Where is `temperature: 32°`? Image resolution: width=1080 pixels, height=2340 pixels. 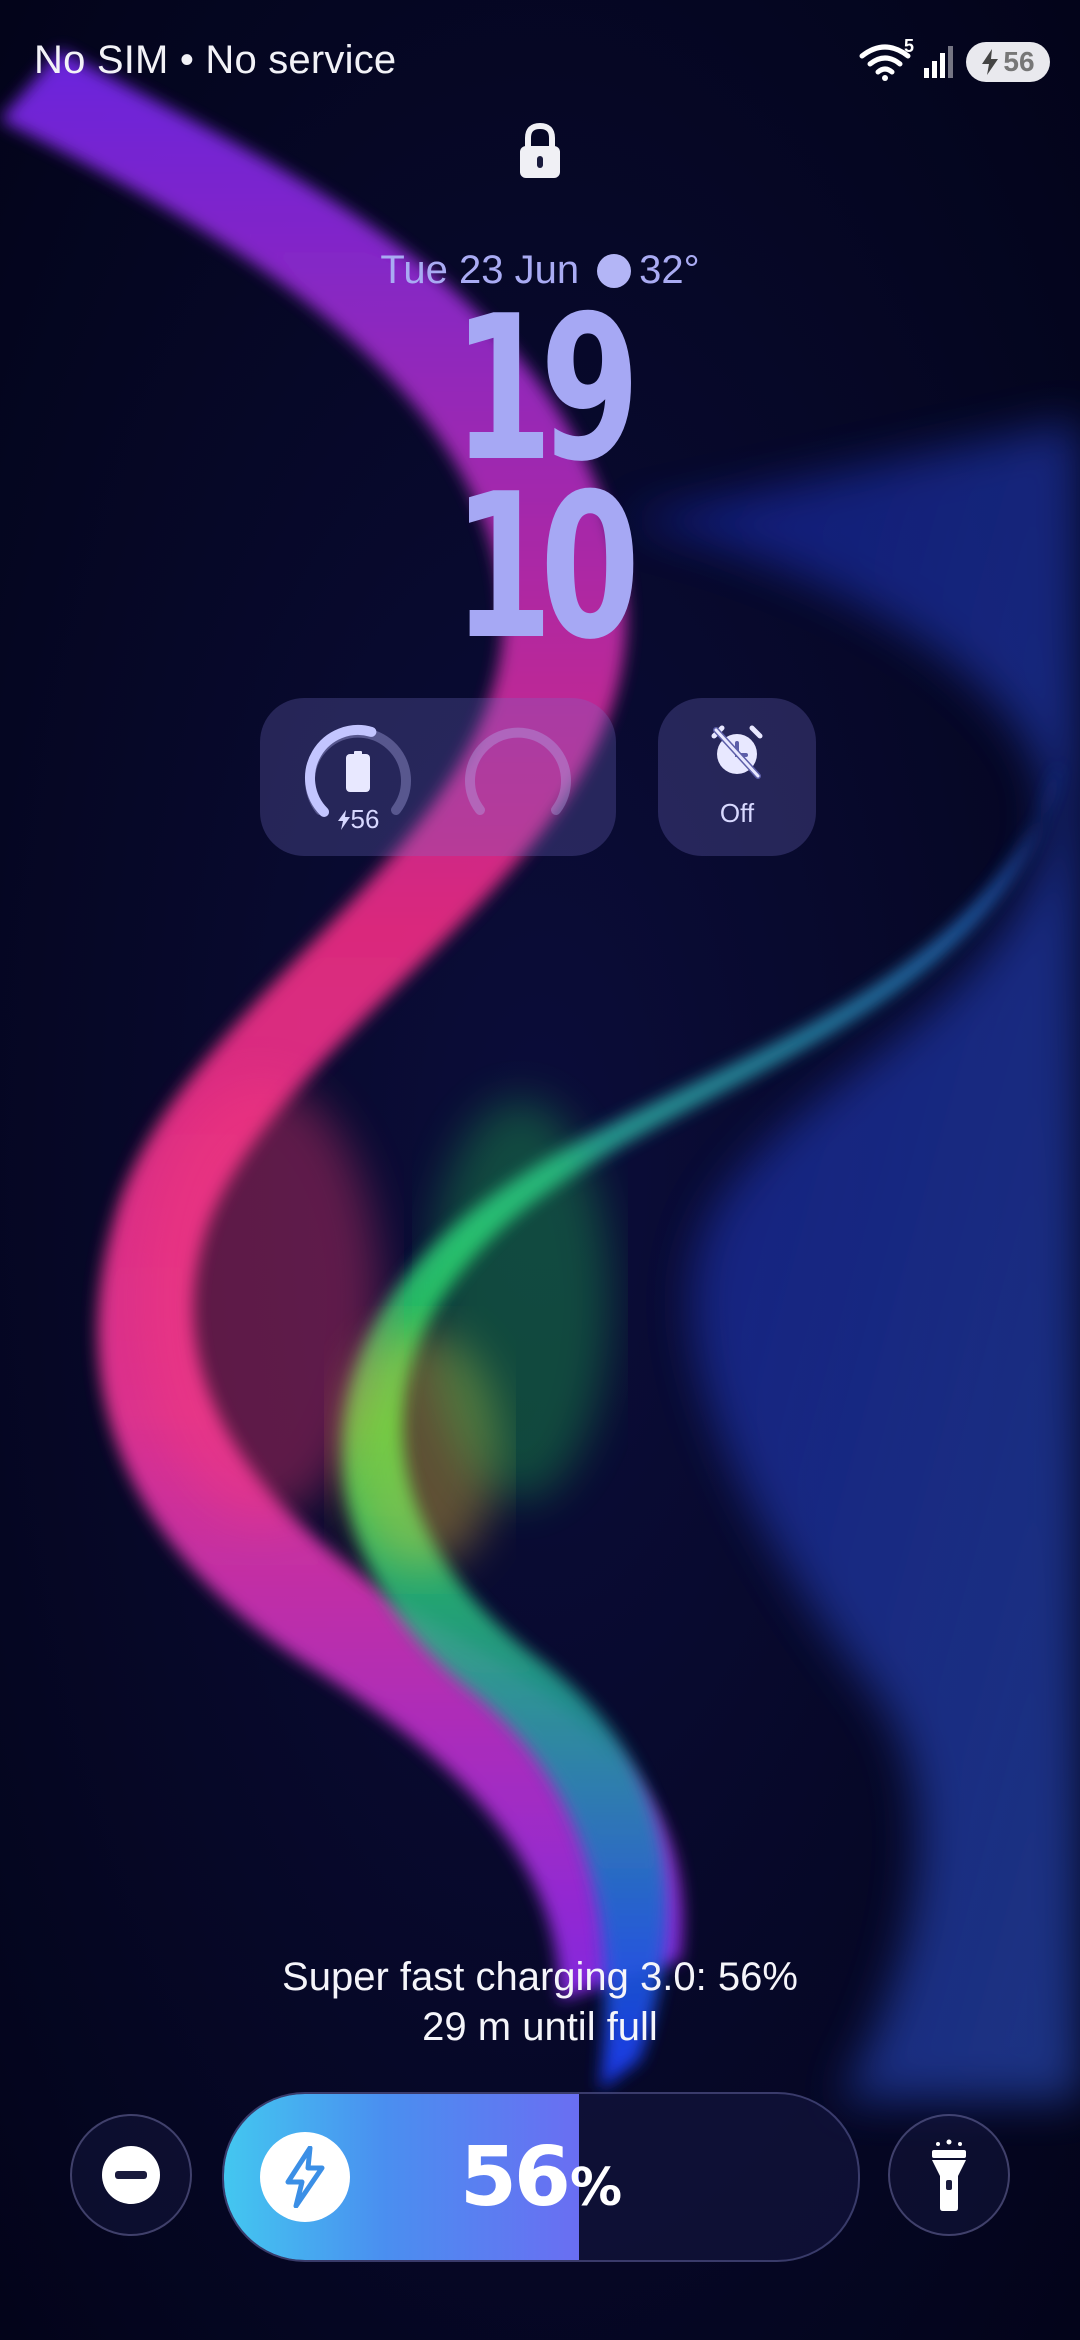
temperature: 32° is located at coordinates (669, 270).